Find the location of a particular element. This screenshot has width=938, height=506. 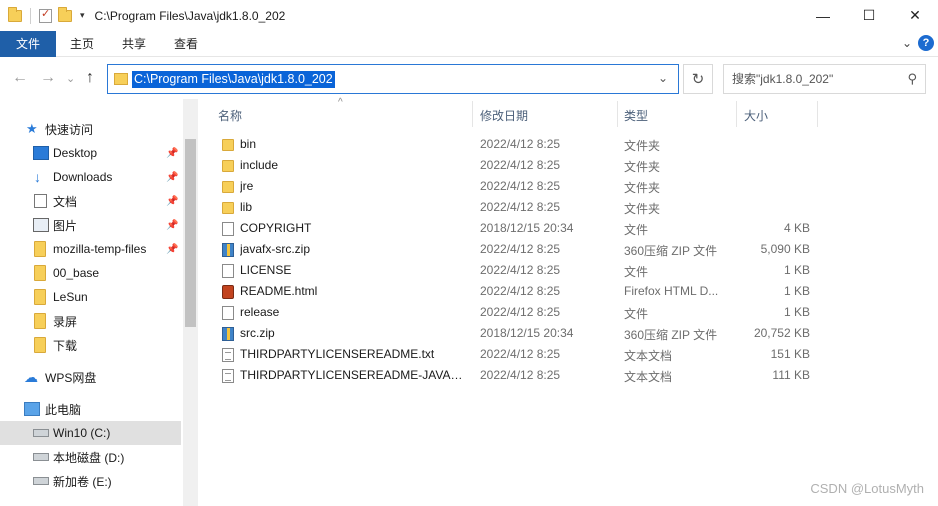

file-size: 5,090 KB is located at coordinates (785, 249).